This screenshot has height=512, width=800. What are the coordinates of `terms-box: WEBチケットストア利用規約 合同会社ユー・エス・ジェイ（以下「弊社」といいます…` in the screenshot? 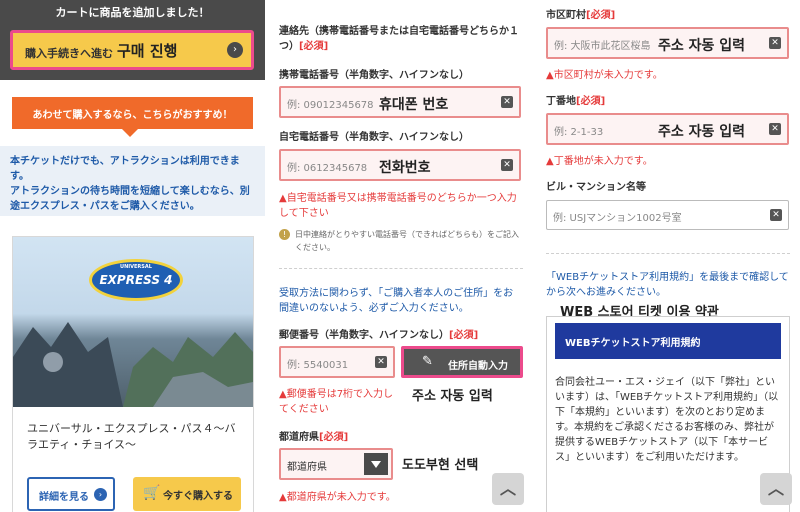 It's located at (668, 414).